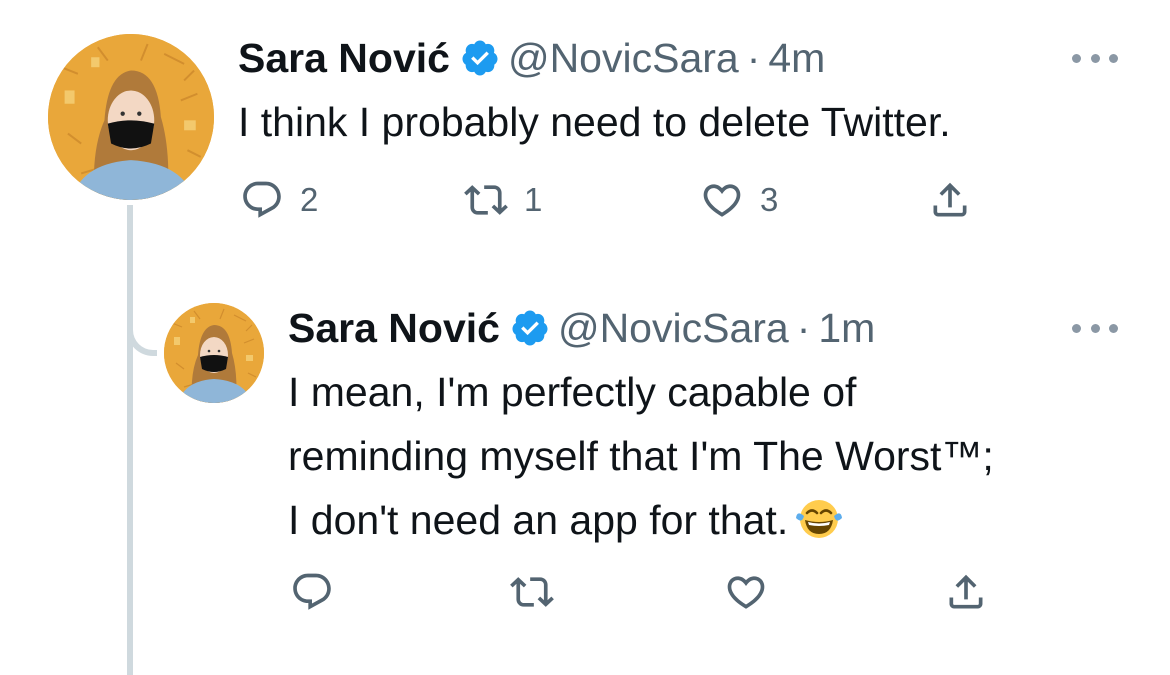  I want to click on thread-connector-line, so click(130, 440).